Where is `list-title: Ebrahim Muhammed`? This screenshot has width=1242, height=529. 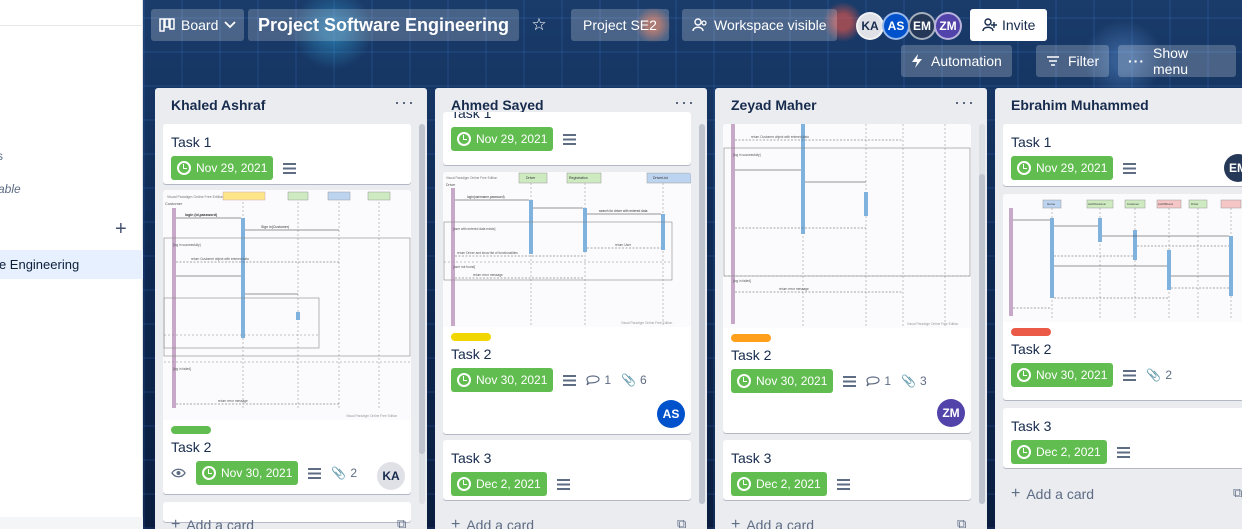
list-title: Ebrahim Muhammed is located at coordinates (1080, 105).